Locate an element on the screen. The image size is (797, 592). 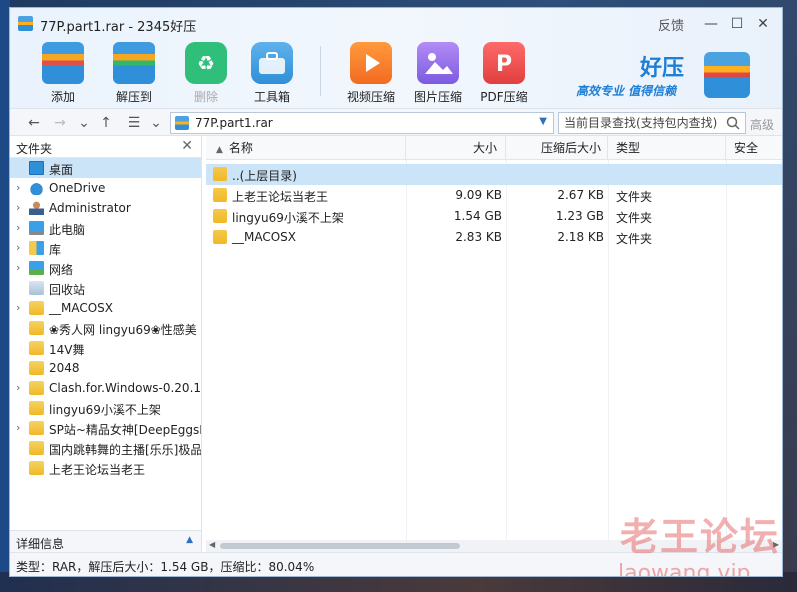
toolbar-separator is located at coordinates (320, 71).